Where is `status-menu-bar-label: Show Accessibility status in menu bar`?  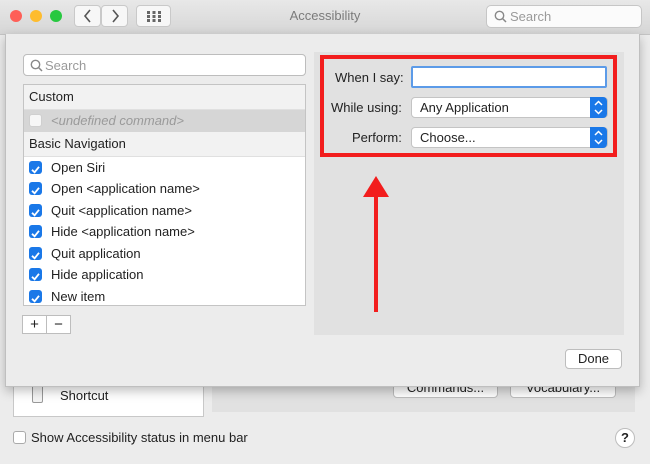
status-menu-bar-label: Show Accessibility status in menu bar is located at coordinates (139, 437).